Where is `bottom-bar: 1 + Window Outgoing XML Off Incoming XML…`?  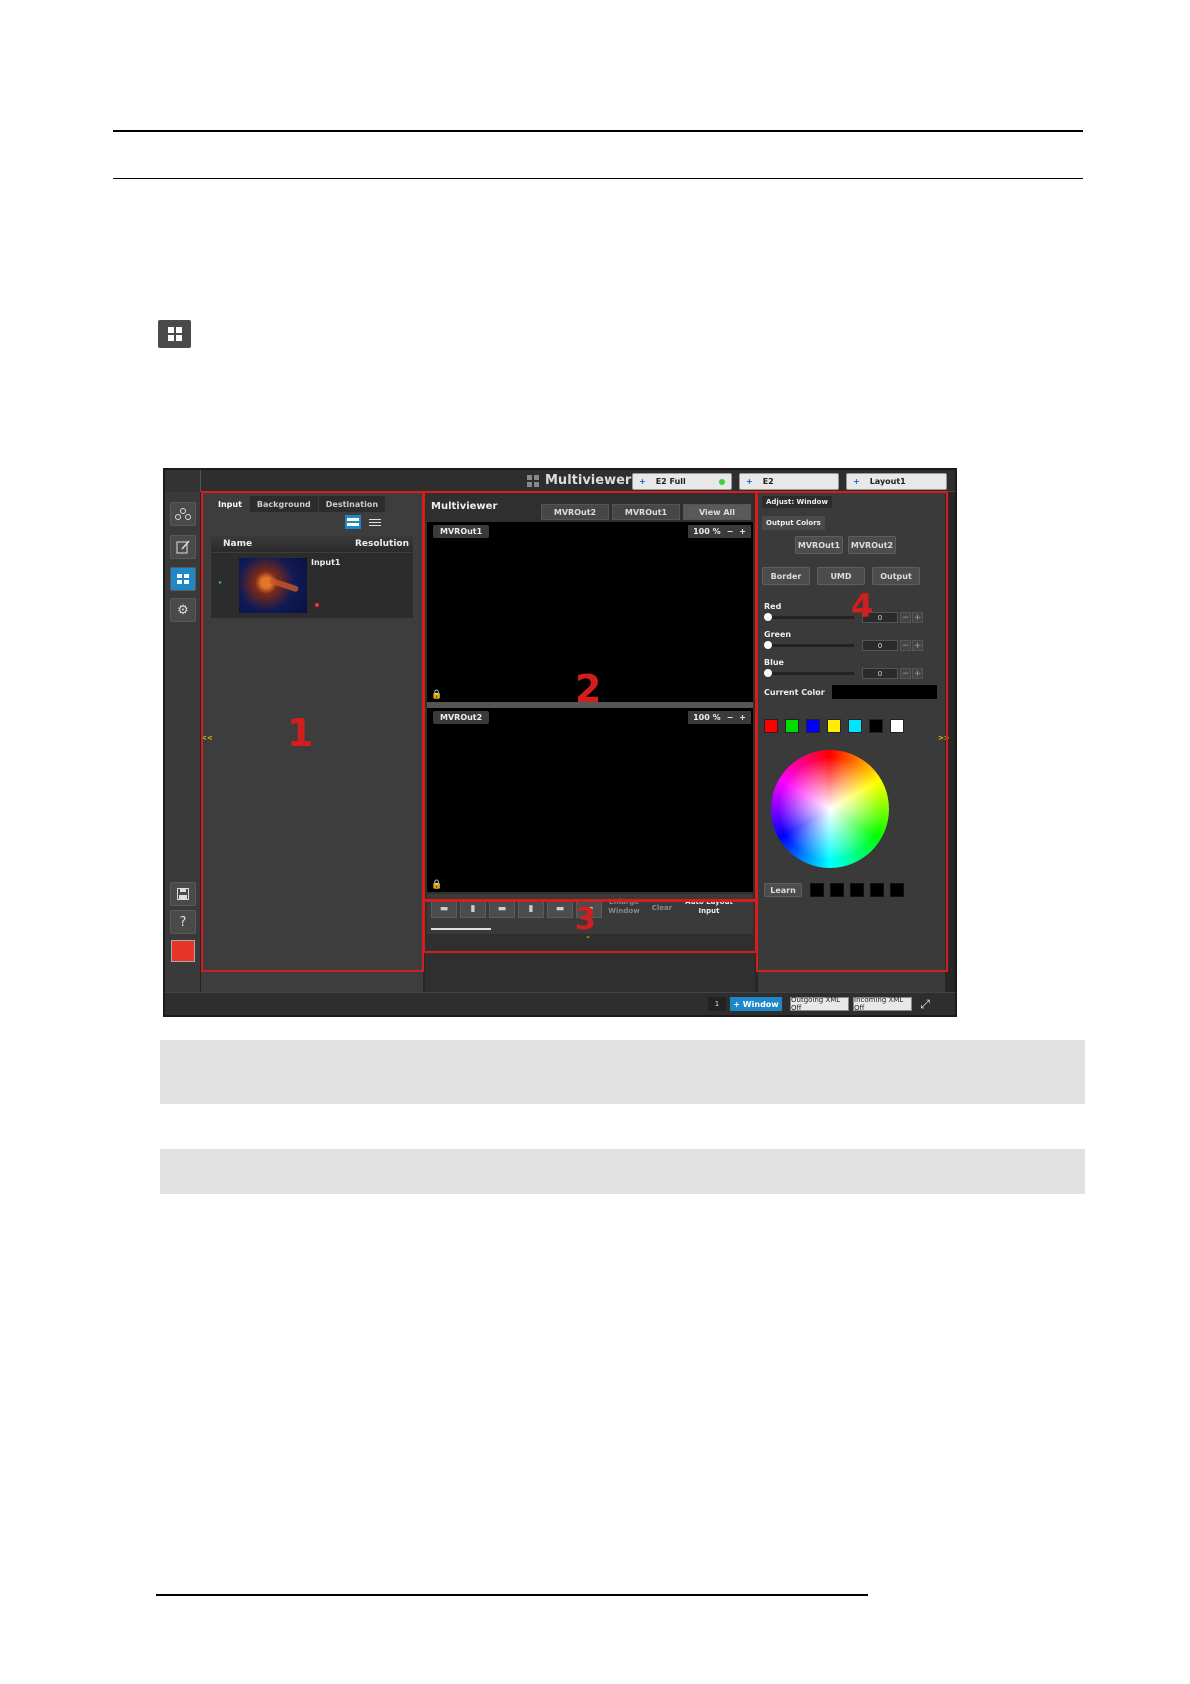
bottom-bar: 1 + Window Outgoing XML Off Incoming XML… is located at coordinates (560, 1003).